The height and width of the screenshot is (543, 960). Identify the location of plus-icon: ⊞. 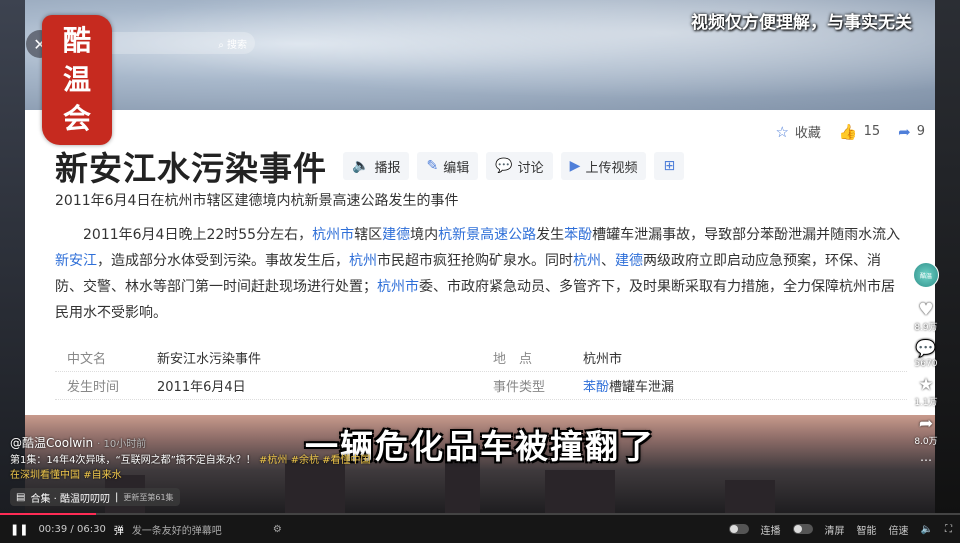
(669, 166).